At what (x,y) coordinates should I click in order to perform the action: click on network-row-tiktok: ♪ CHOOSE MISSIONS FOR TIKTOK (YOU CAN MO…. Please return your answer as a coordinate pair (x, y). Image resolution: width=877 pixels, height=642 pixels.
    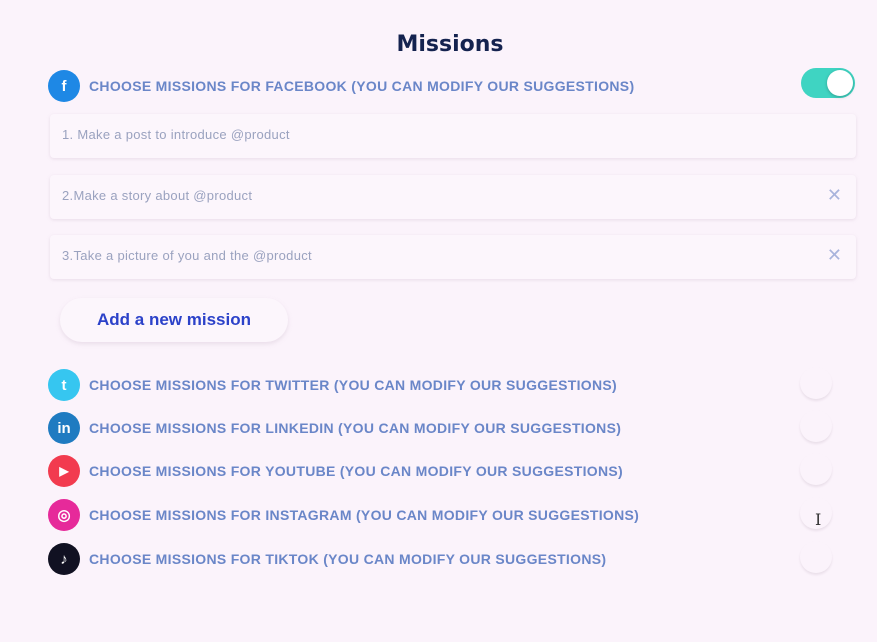
    Looking at the image, I should click on (327, 559).